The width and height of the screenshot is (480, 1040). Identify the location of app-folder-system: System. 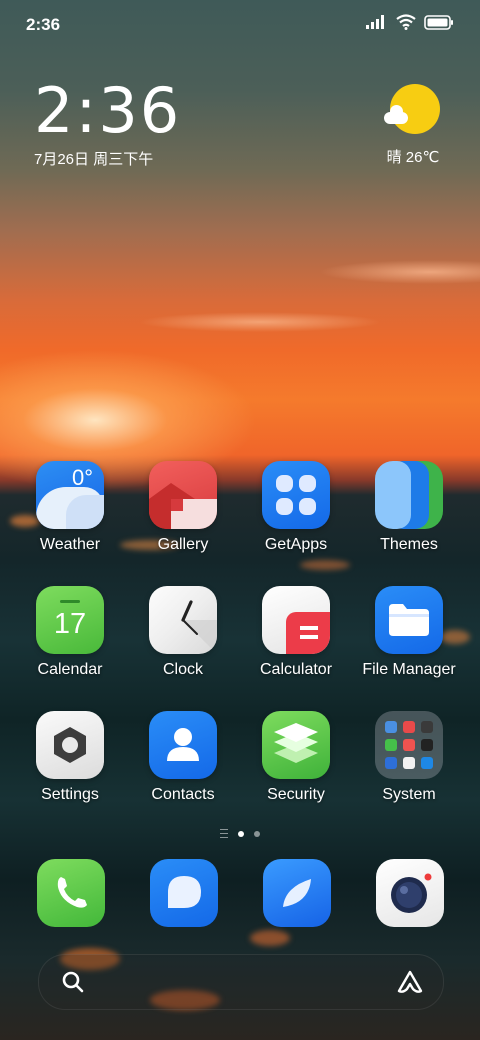
(409, 757).